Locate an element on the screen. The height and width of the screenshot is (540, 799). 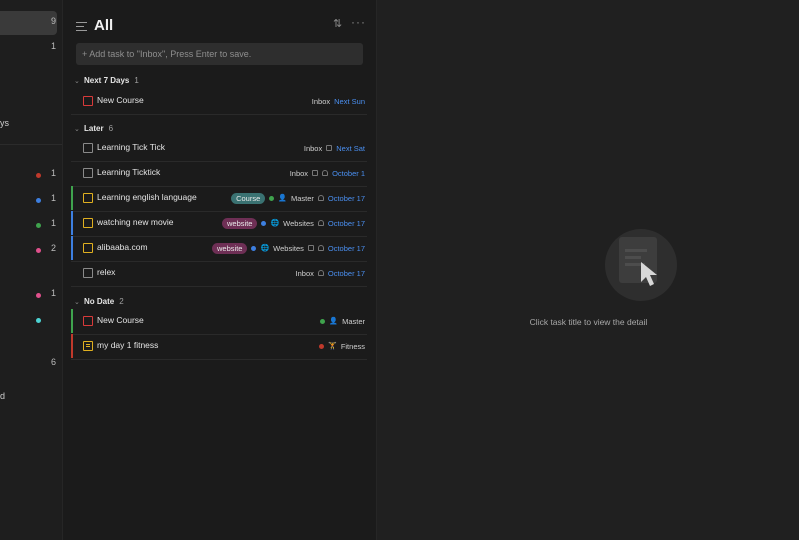
dumbbell-icon: 🏋 is located at coordinates (332, 346).